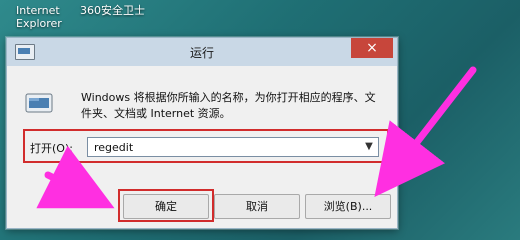 The image size is (520, 240). What do you see at coordinates (257, 206) in the screenshot?
I see `cancel-button: 取消` at bounding box center [257, 206].